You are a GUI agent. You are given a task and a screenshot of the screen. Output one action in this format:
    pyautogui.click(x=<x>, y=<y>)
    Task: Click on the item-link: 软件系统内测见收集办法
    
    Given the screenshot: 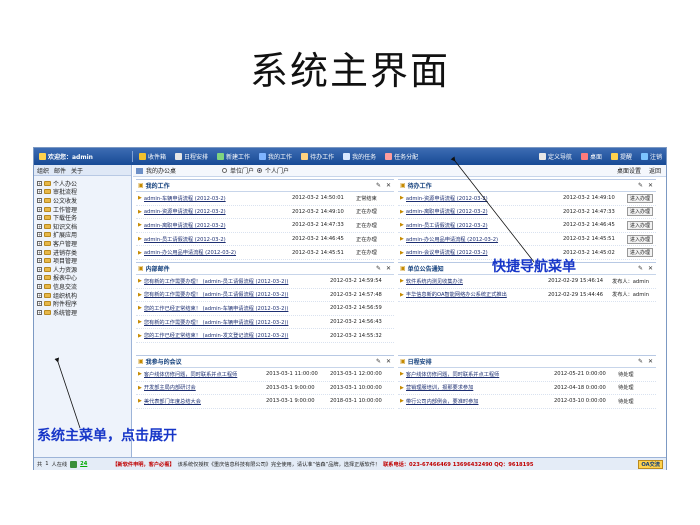 What is the action you would take?
    pyautogui.click(x=477, y=281)
    